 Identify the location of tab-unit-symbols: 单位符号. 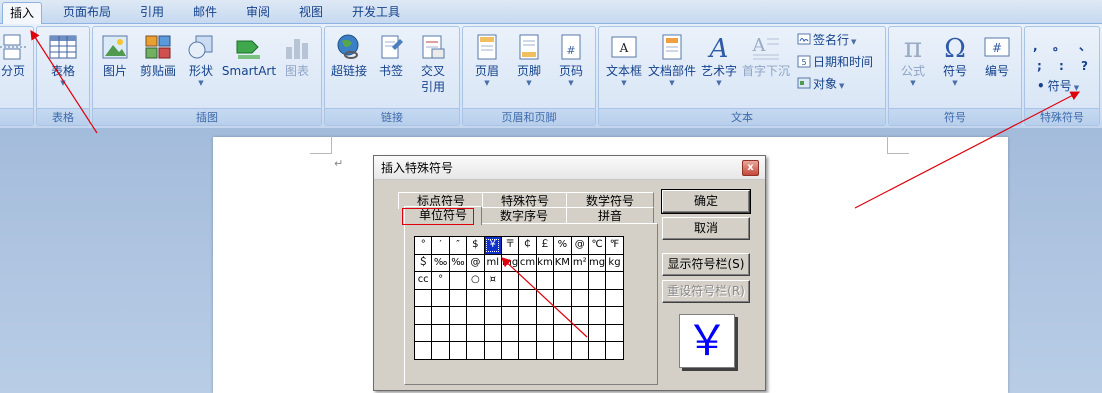
(442, 215).